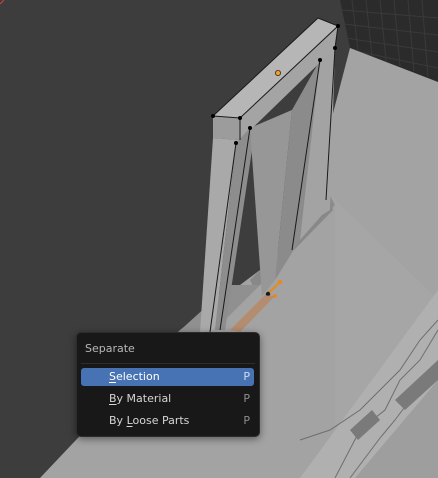 This screenshot has width=438, height=478. I want to click on cursor-marker, so click(2, 2).